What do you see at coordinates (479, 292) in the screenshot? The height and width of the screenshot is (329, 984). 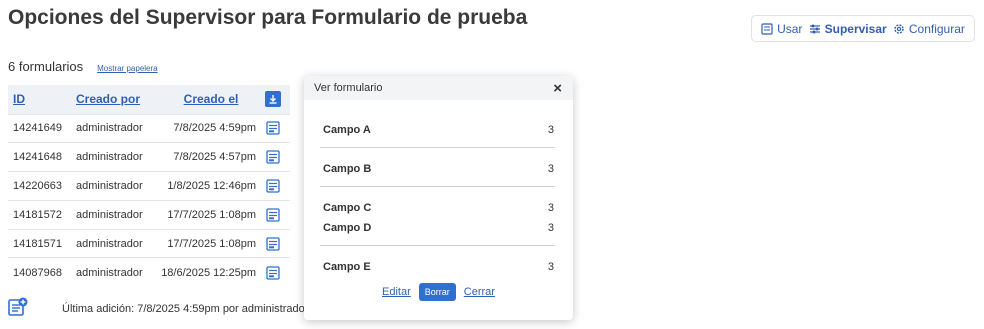 I see `close-link: Cerrar` at bounding box center [479, 292].